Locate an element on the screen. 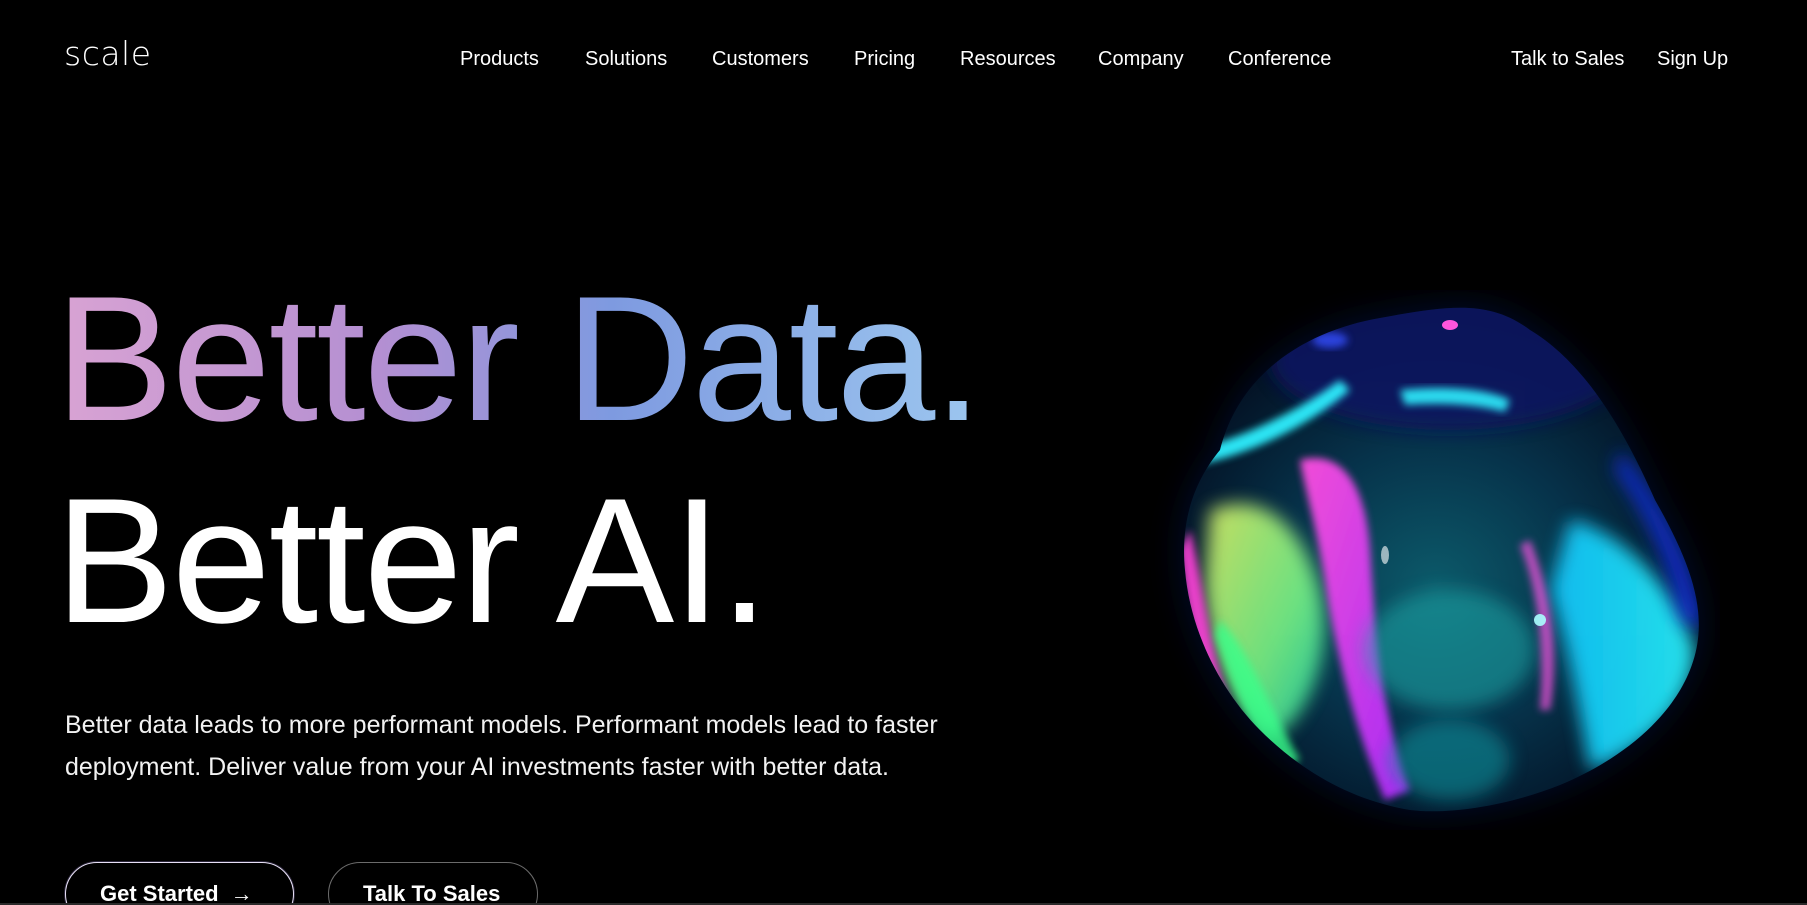 The image size is (1807, 905). talk-to-sales-link: Talk to Sales is located at coordinates (1567, 59).